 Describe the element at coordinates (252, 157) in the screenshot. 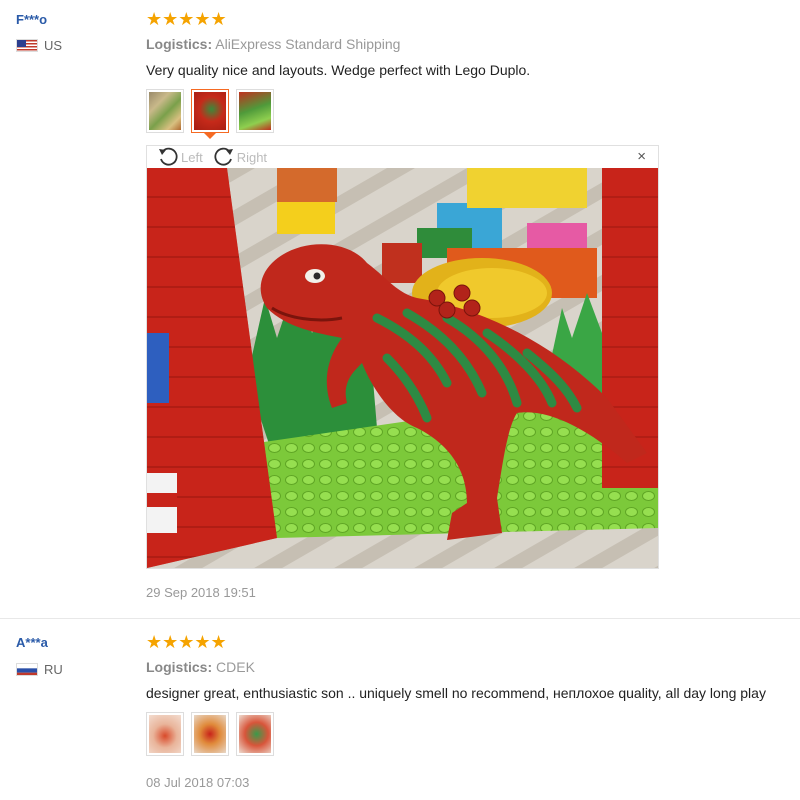

I see `rotate-right-label: Right` at that location.